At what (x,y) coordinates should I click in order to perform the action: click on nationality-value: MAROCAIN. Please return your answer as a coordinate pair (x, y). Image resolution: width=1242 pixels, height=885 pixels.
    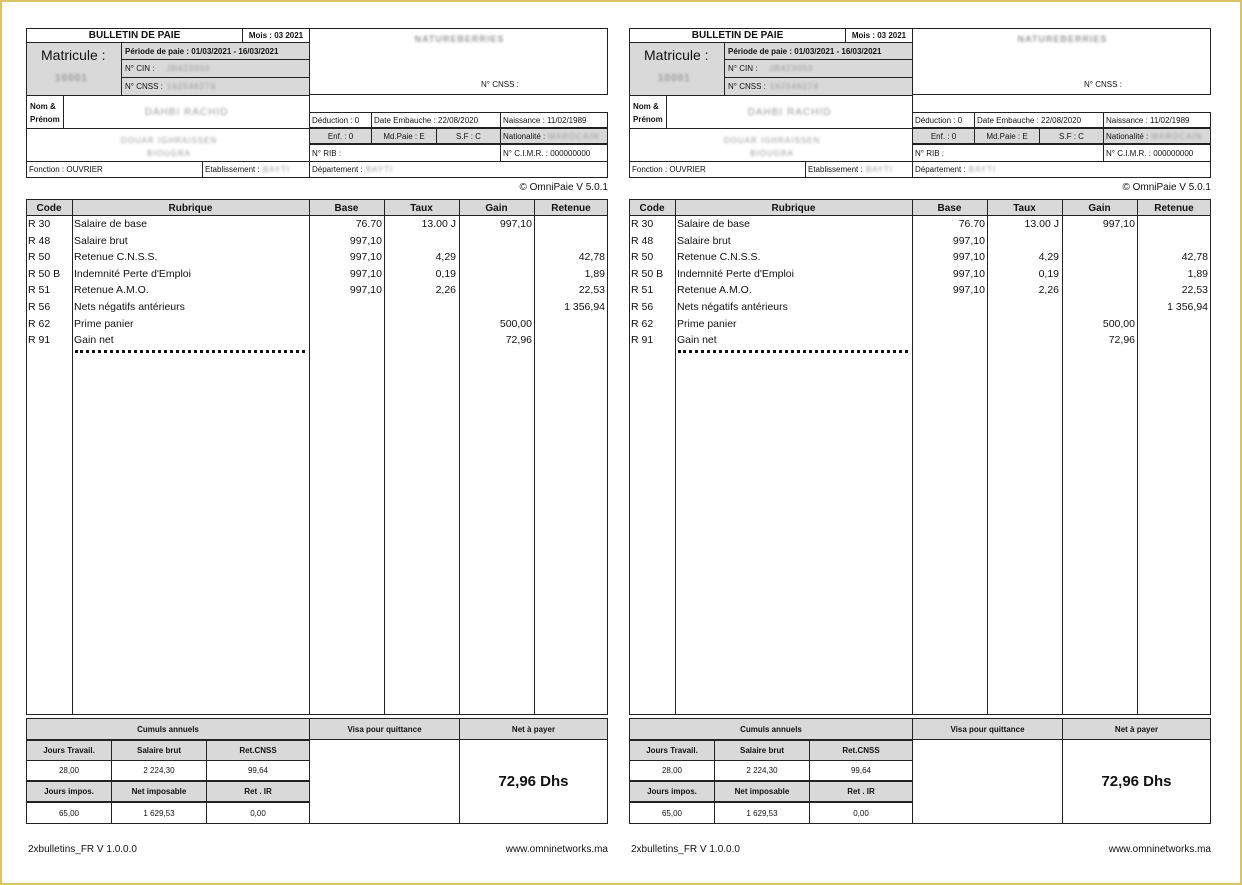
    Looking at the image, I should click on (1177, 136).